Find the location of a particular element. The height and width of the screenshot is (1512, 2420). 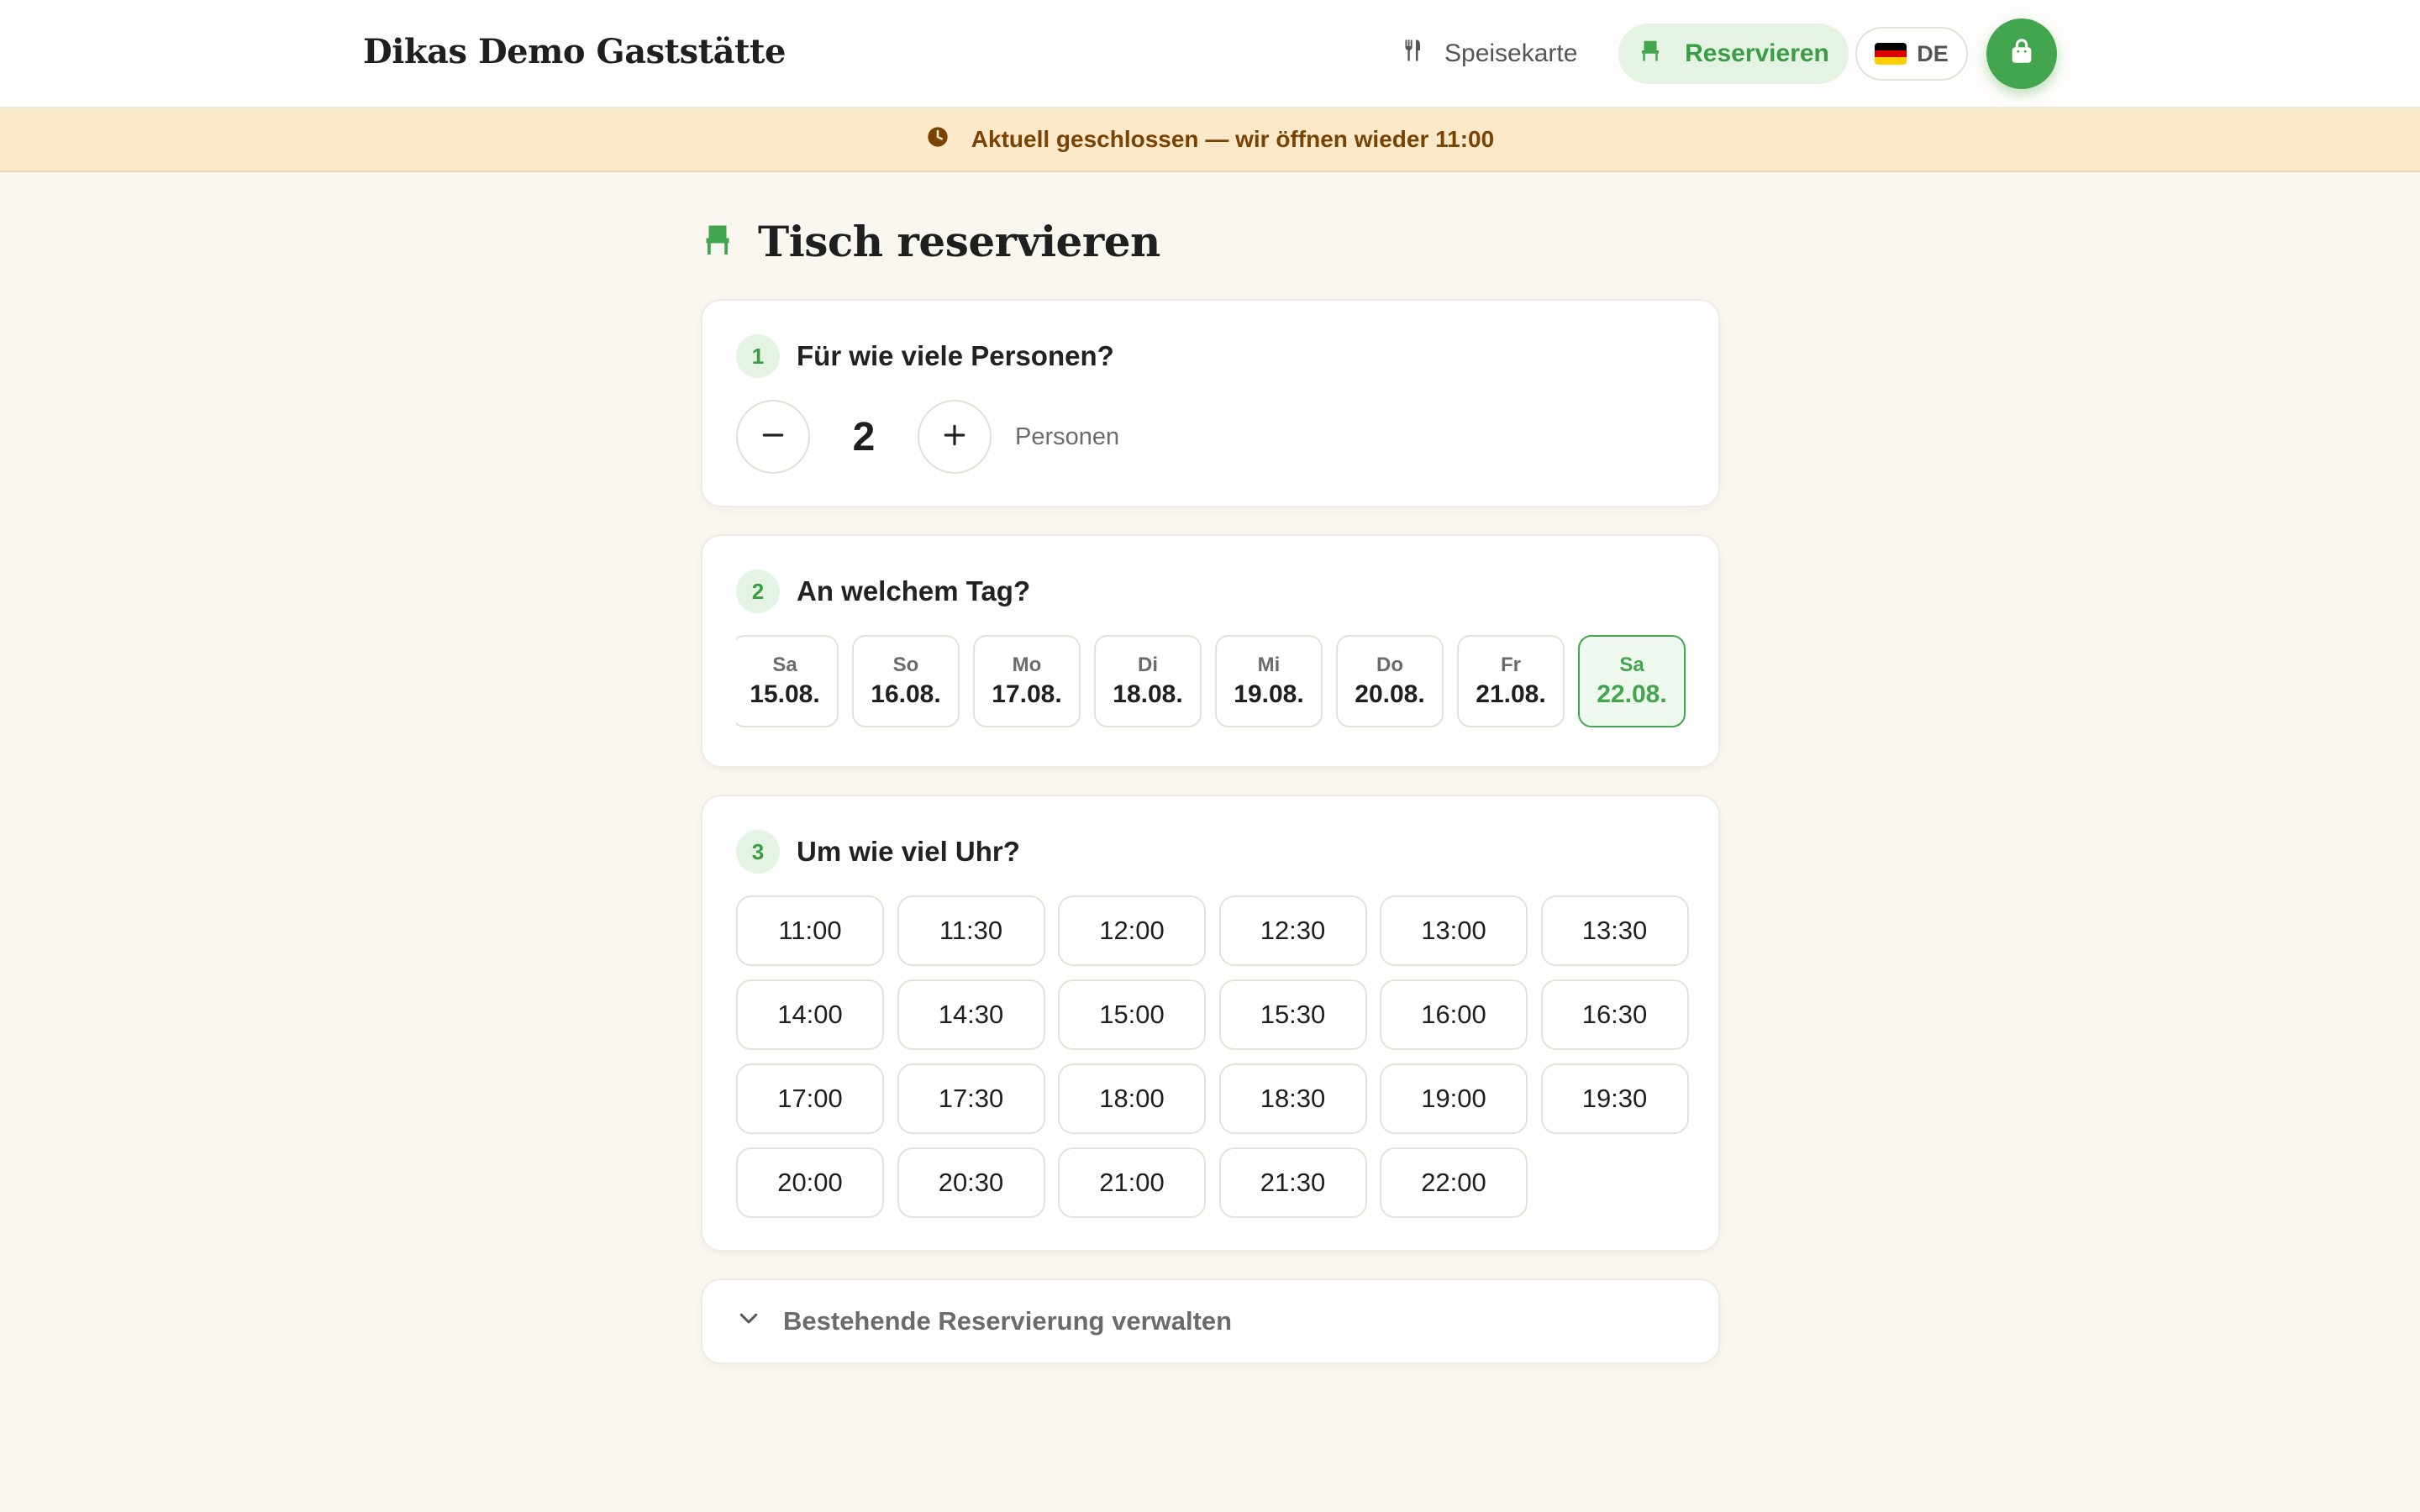

nav-reserve-label: Reservieren is located at coordinates (1757, 53).